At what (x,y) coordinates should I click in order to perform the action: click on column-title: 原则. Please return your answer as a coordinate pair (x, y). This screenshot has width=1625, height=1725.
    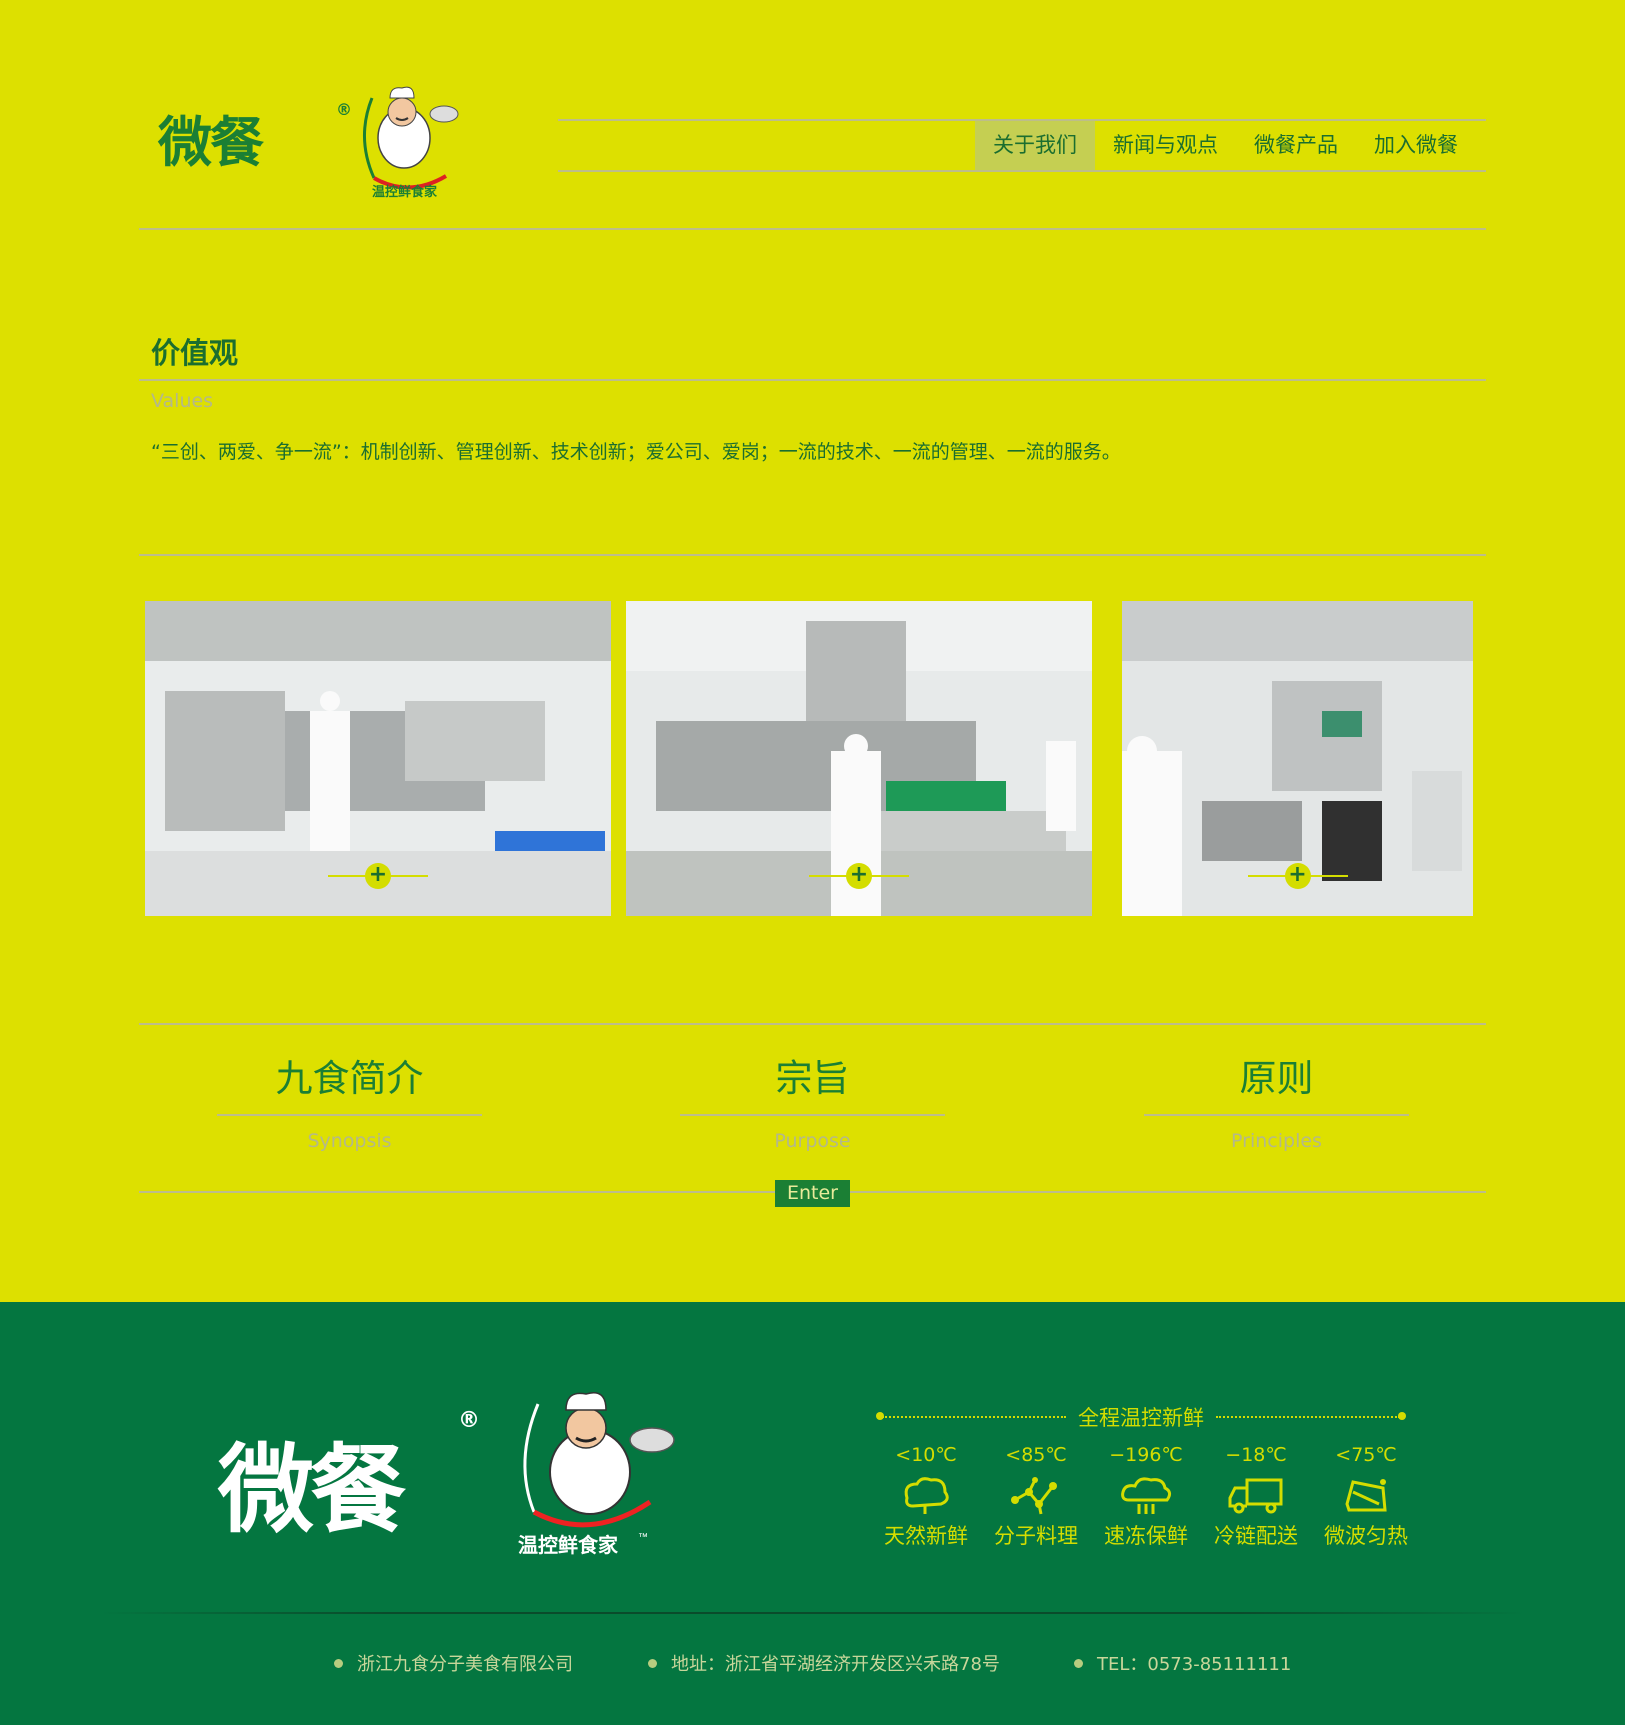
    Looking at the image, I should click on (1276, 1078).